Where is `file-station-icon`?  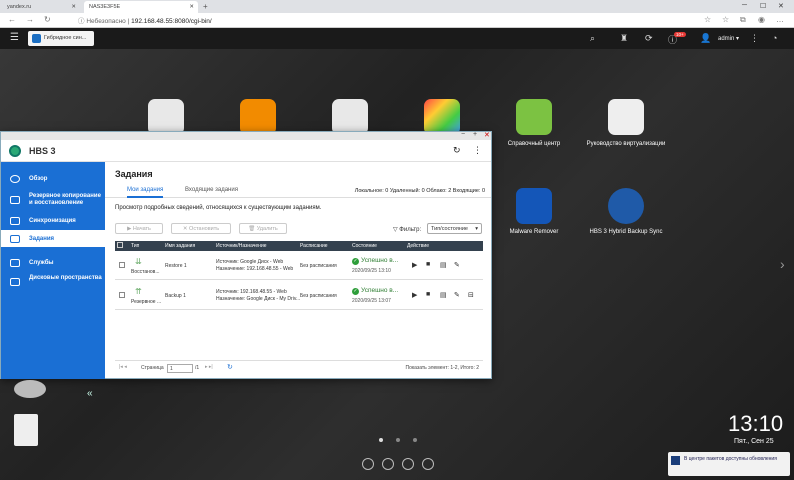 file-station-icon is located at coordinates (258, 117).